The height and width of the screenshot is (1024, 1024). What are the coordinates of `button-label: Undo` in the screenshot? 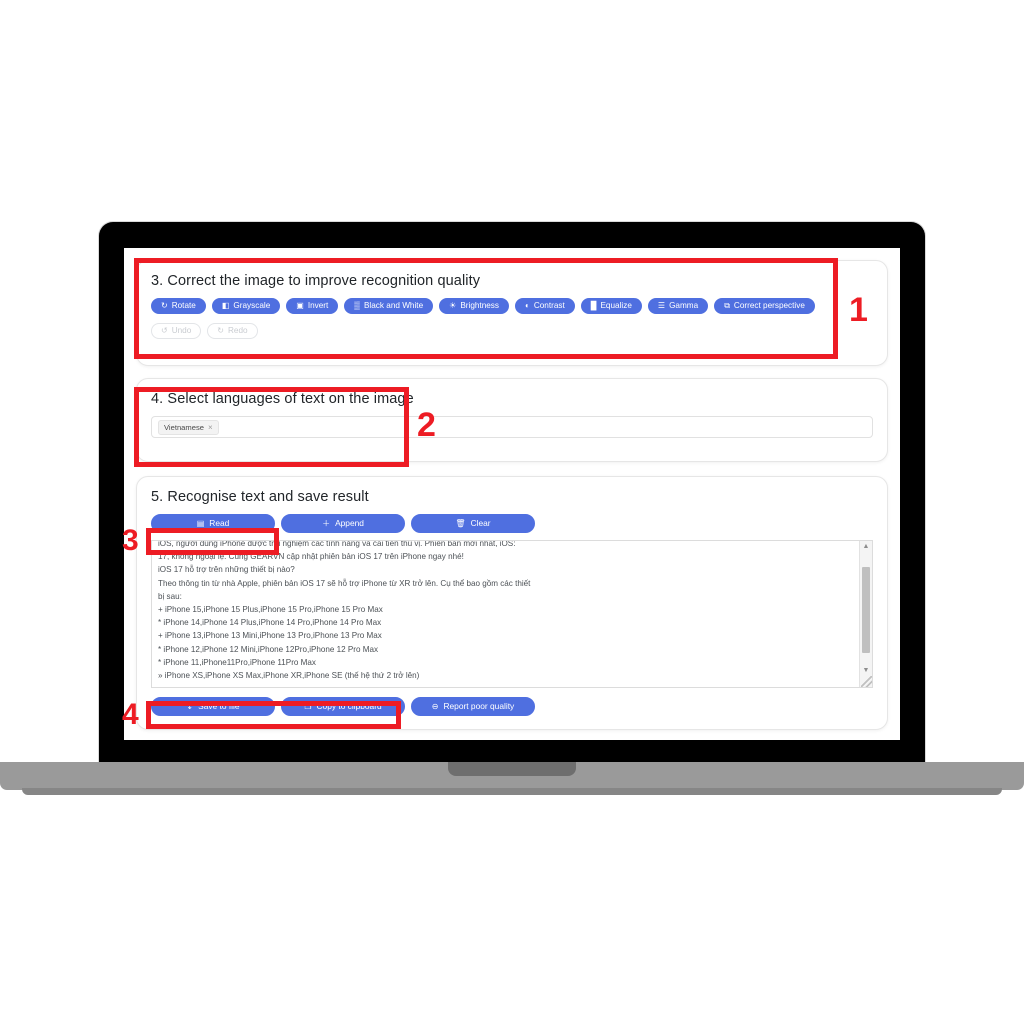 It's located at (181, 330).